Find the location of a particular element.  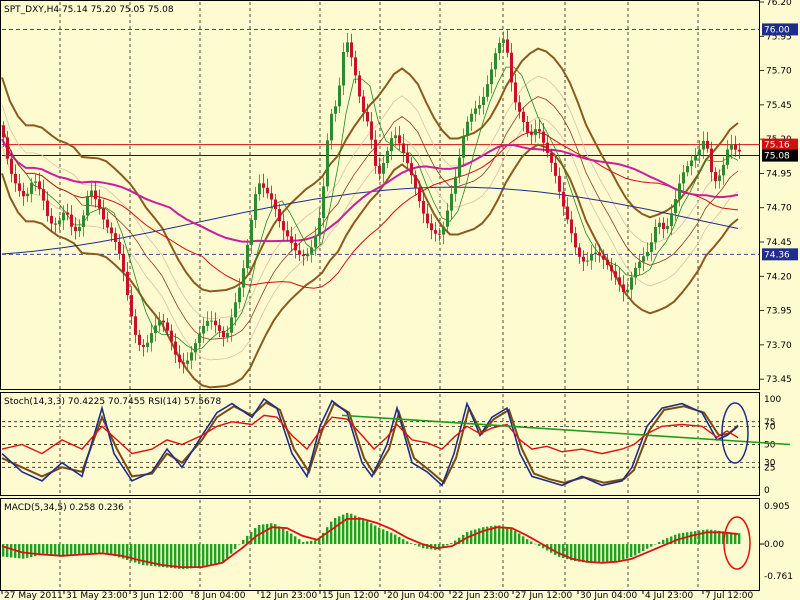

y-tick-label: 76.20 is located at coordinates (779, 4).